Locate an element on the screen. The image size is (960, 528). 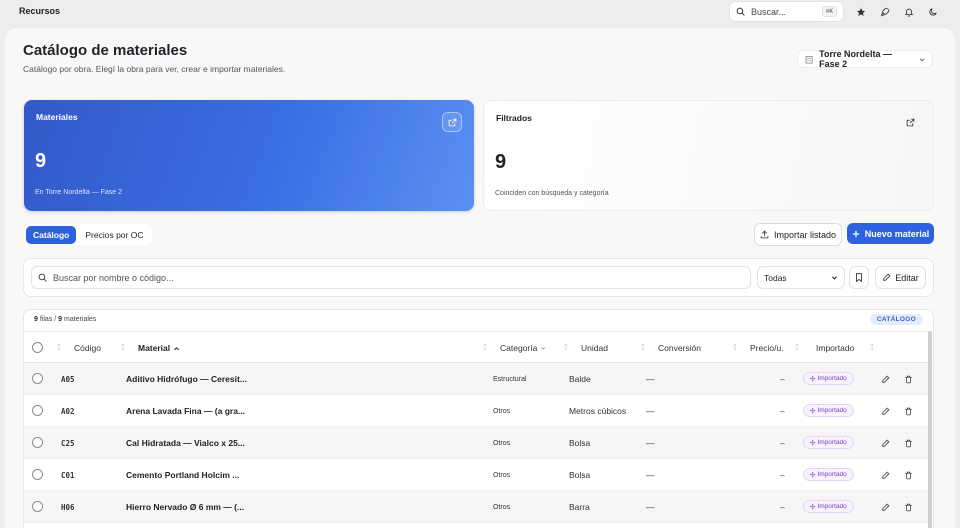
filter-bar: Todas Editar is located at coordinates (478, 277).